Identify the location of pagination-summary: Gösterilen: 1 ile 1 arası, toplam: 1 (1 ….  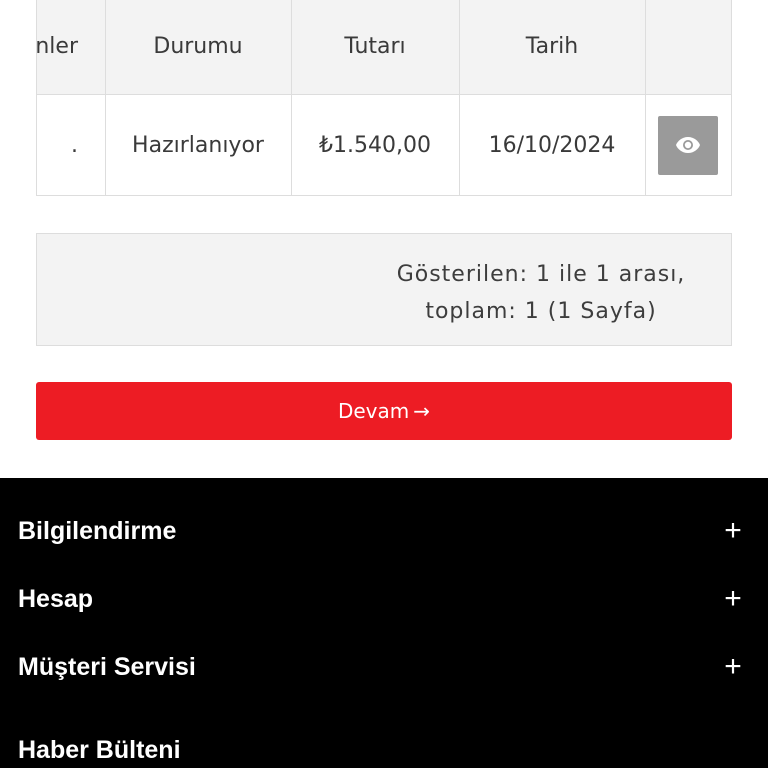
(384, 289).